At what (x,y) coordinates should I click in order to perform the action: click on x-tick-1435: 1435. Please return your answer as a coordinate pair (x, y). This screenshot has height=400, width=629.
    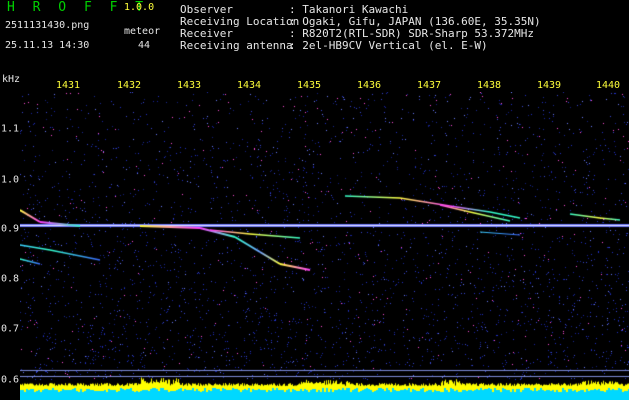
    Looking at the image, I should click on (309, 85).